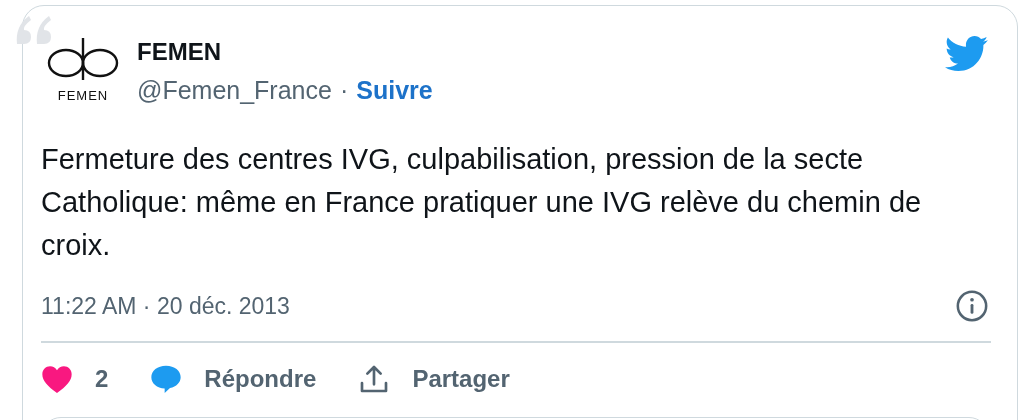 This screenshot has height=420, width=1024. What do you see at coordinates (102, 378) in the screenshot?
I see `action-label: 2` at bounding box center [102, 378].